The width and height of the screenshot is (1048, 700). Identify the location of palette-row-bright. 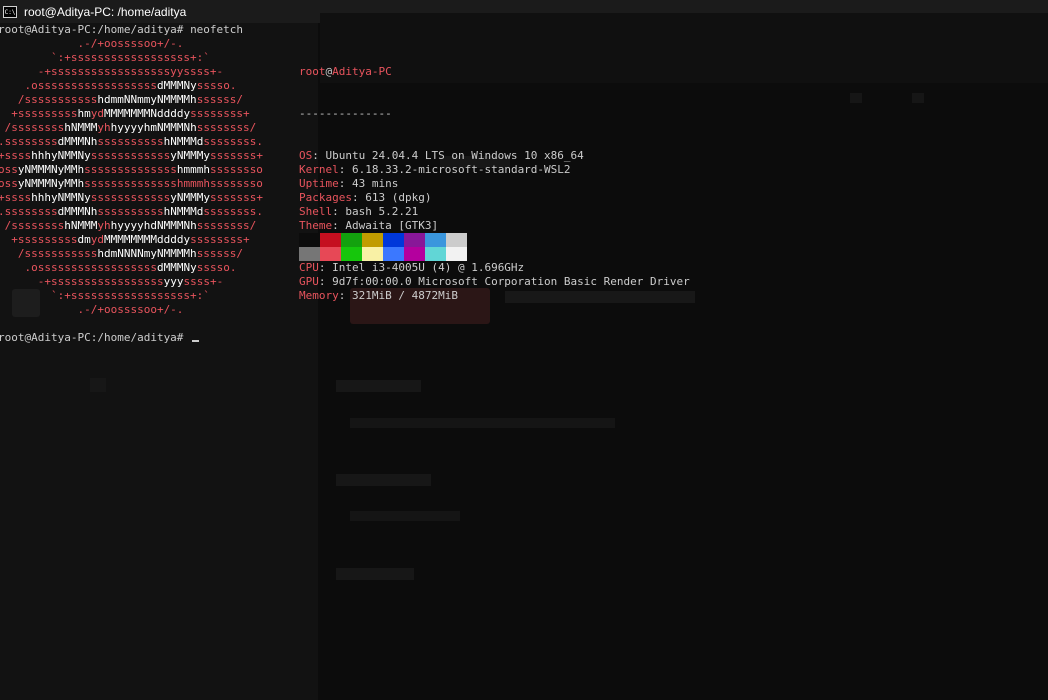
(383, 254).